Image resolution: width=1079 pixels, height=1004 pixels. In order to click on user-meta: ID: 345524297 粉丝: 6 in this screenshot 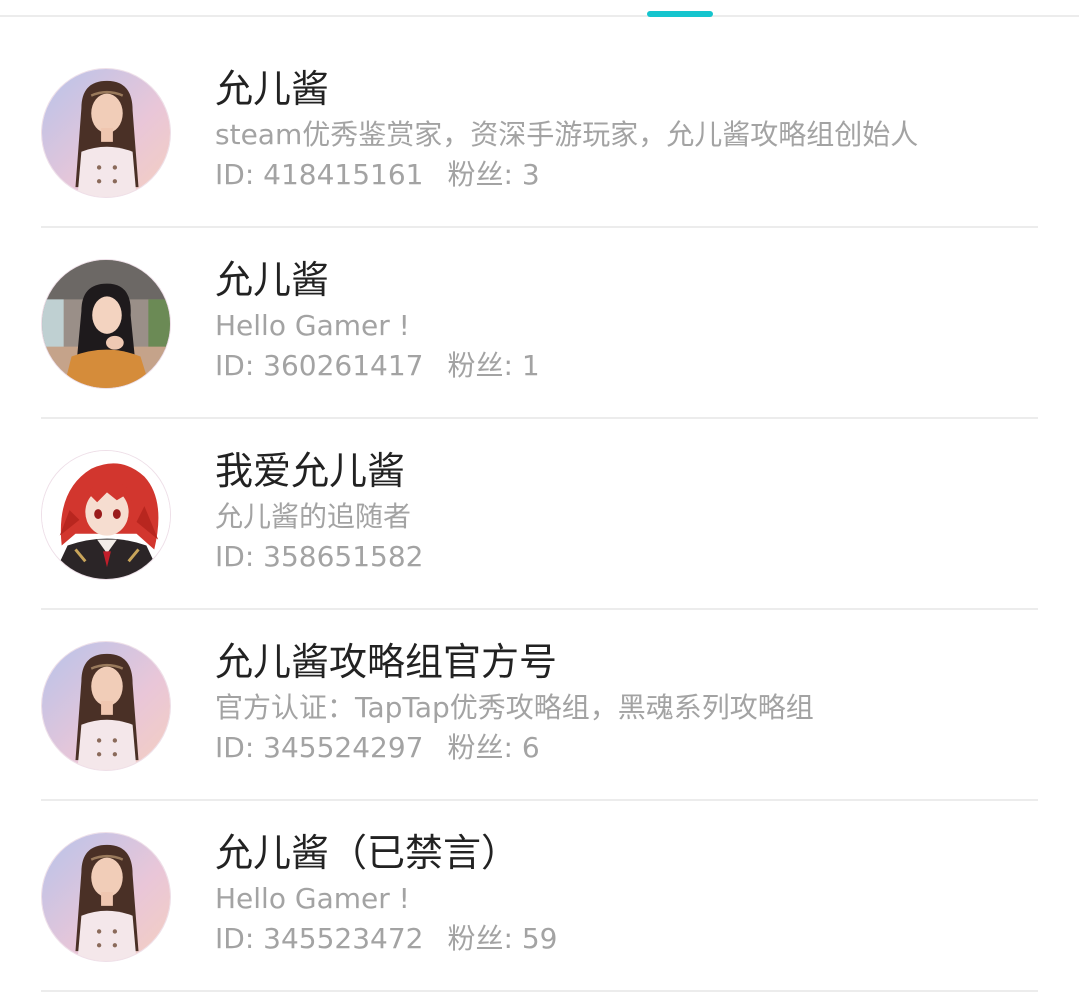, I will do `click(377, 748)`.